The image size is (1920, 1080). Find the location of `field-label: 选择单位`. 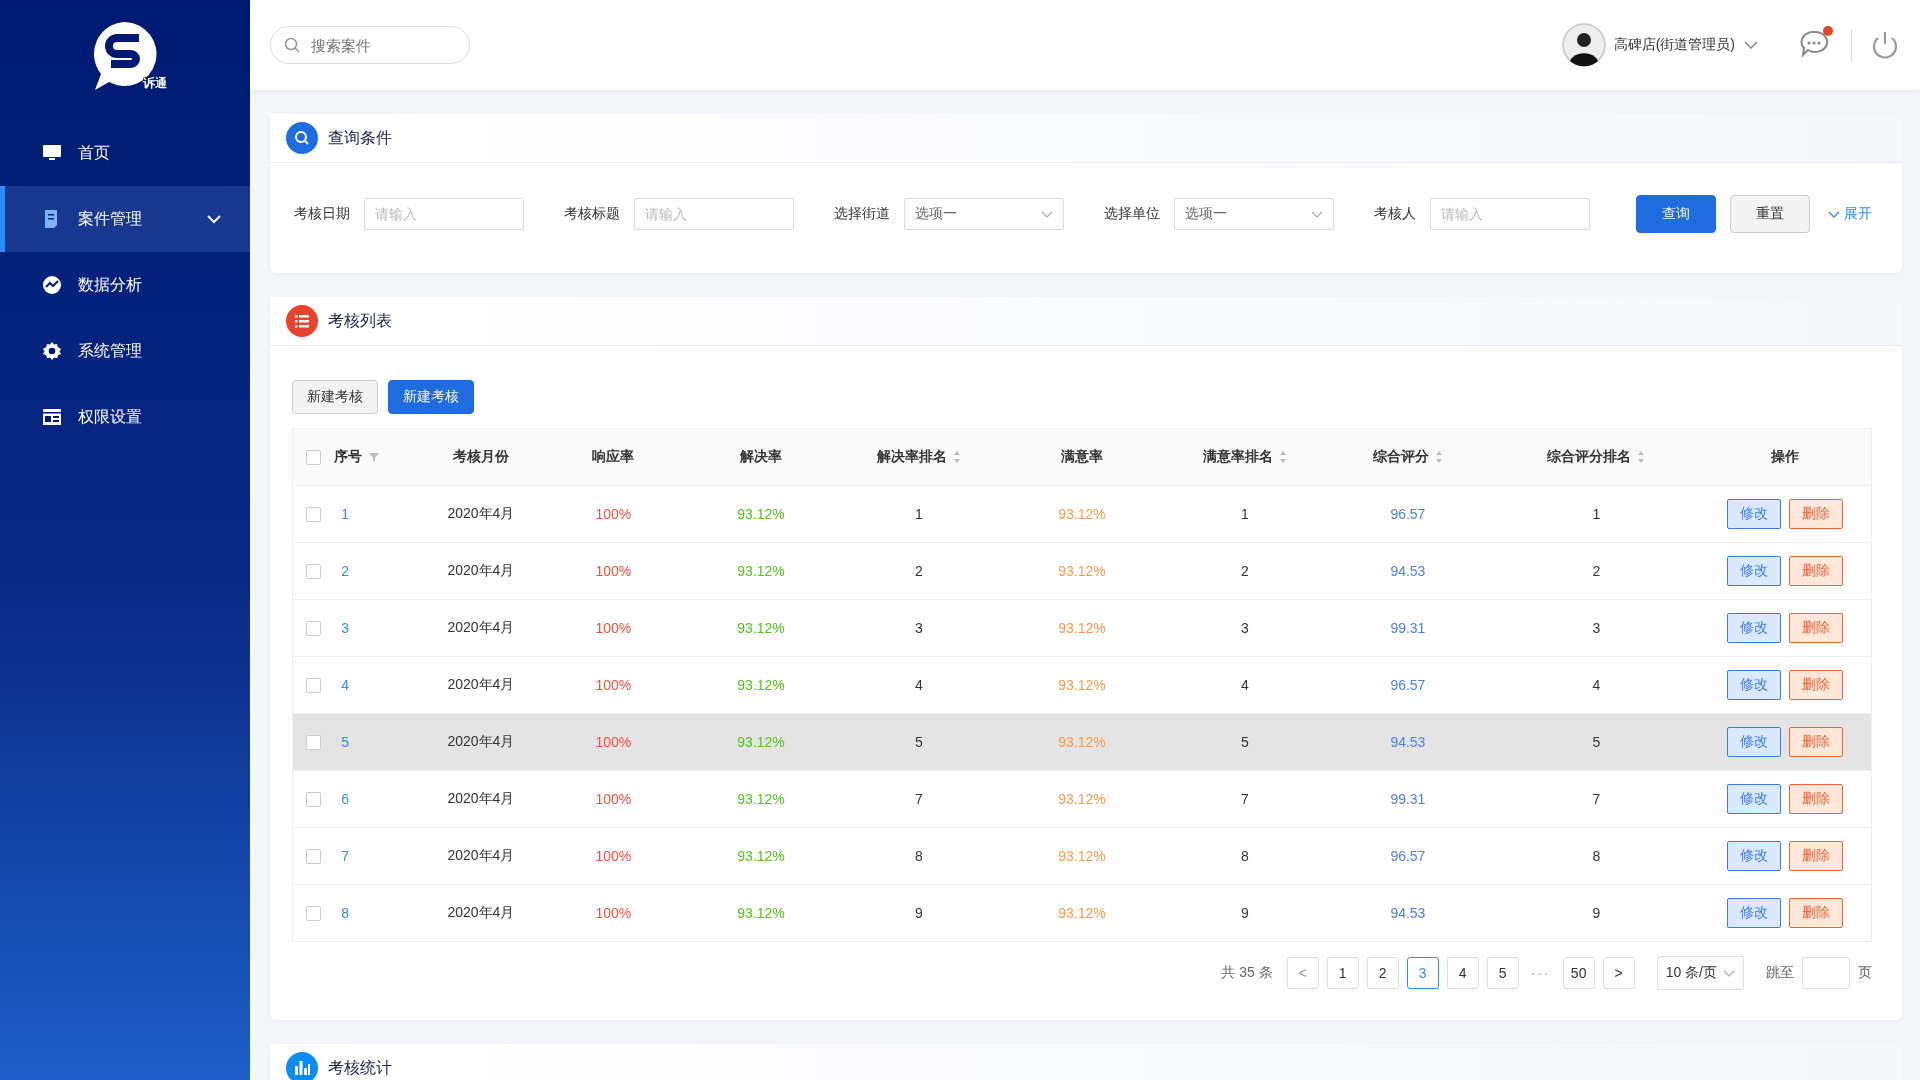

field-label: 选择单位 is located at coordinates (1132, 214).